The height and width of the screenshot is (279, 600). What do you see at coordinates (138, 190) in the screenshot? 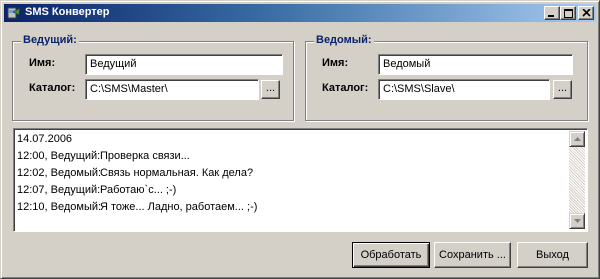
I see `log-message: Работаю`с... ;-)` at bounding box center [138, 190].